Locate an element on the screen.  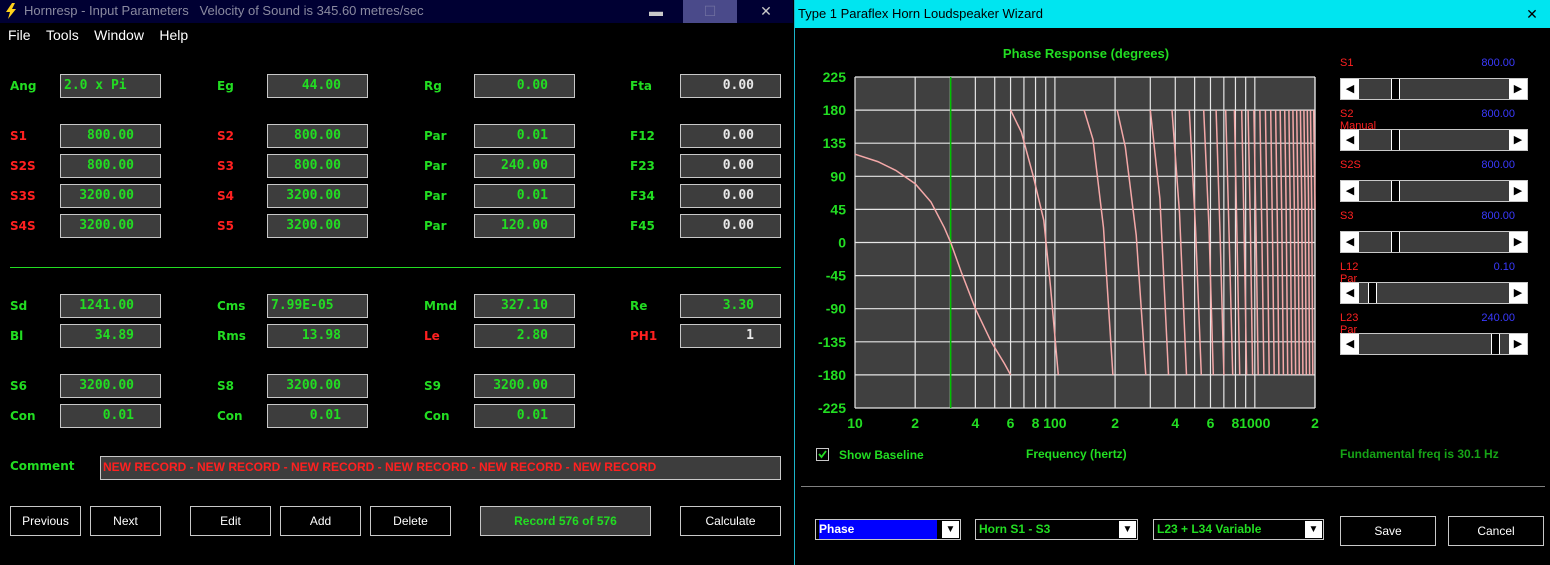
param-label: Par is located at coordinates (435, 226).